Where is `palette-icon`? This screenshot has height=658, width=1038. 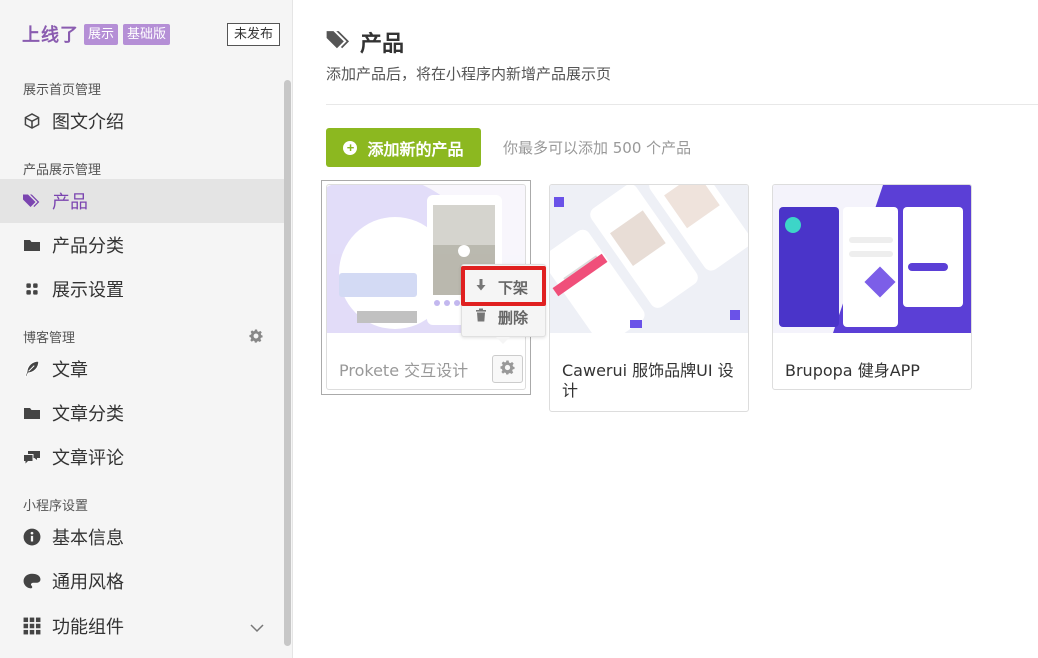 palette-icon is located at coordinates (32, 581).